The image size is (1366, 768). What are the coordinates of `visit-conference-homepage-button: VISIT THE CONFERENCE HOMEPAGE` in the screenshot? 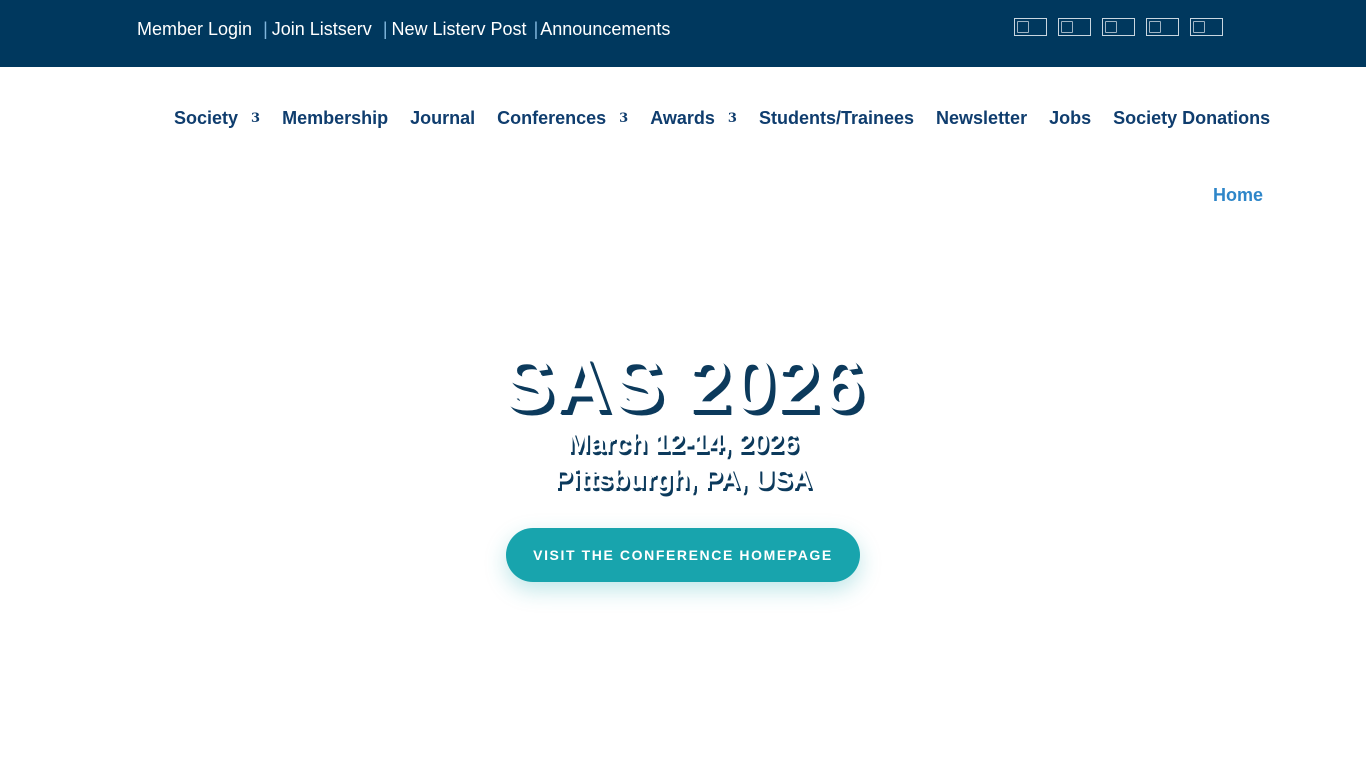 It's located at (683, 555).